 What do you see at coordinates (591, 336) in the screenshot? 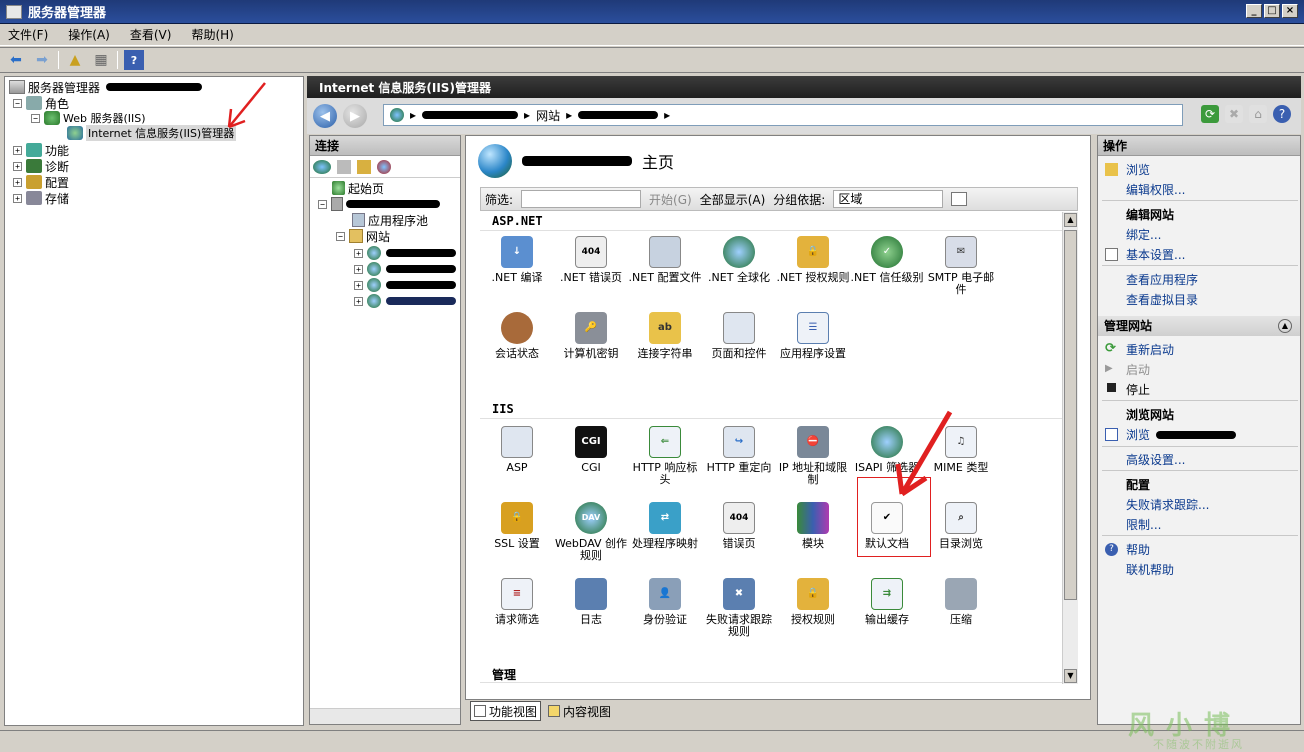
I see `feature-machine-key: 🔑 计算机密钥` at bounding box center [591, 336].